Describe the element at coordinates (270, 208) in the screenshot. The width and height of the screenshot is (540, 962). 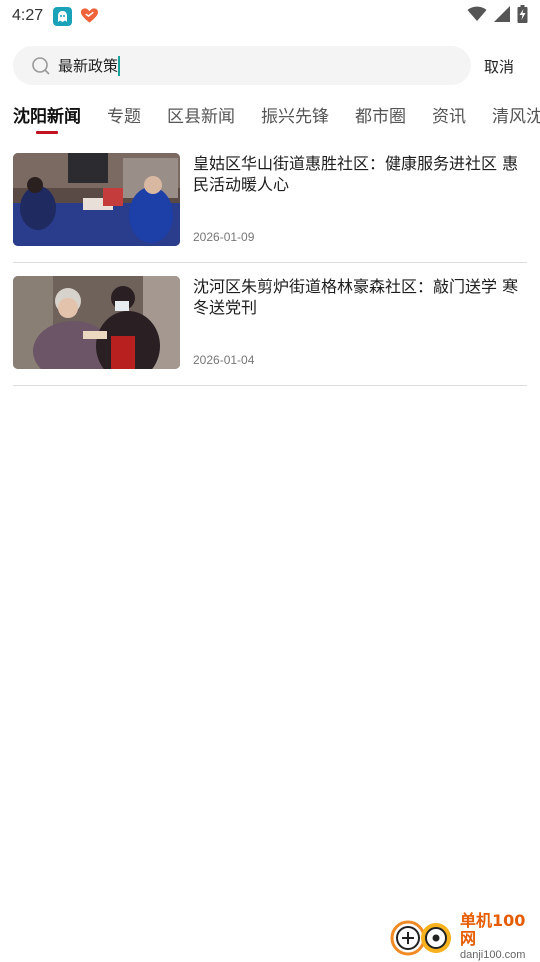
I see `news-list-item: 皇姑区华山街道惠胜社区：健康服务进社区 惠民活动暖人心 2026-01-09` at that location.